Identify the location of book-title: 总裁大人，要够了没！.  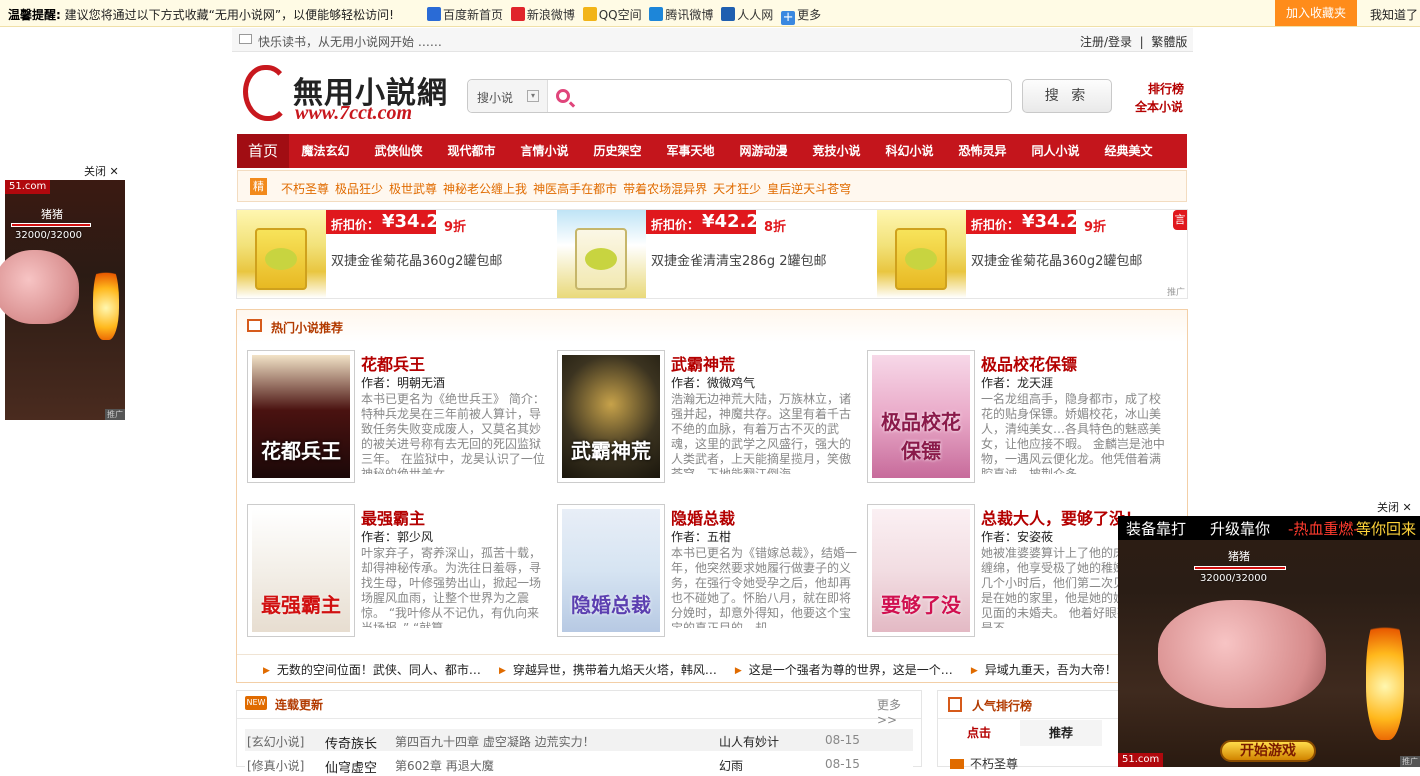
(1061, 517).